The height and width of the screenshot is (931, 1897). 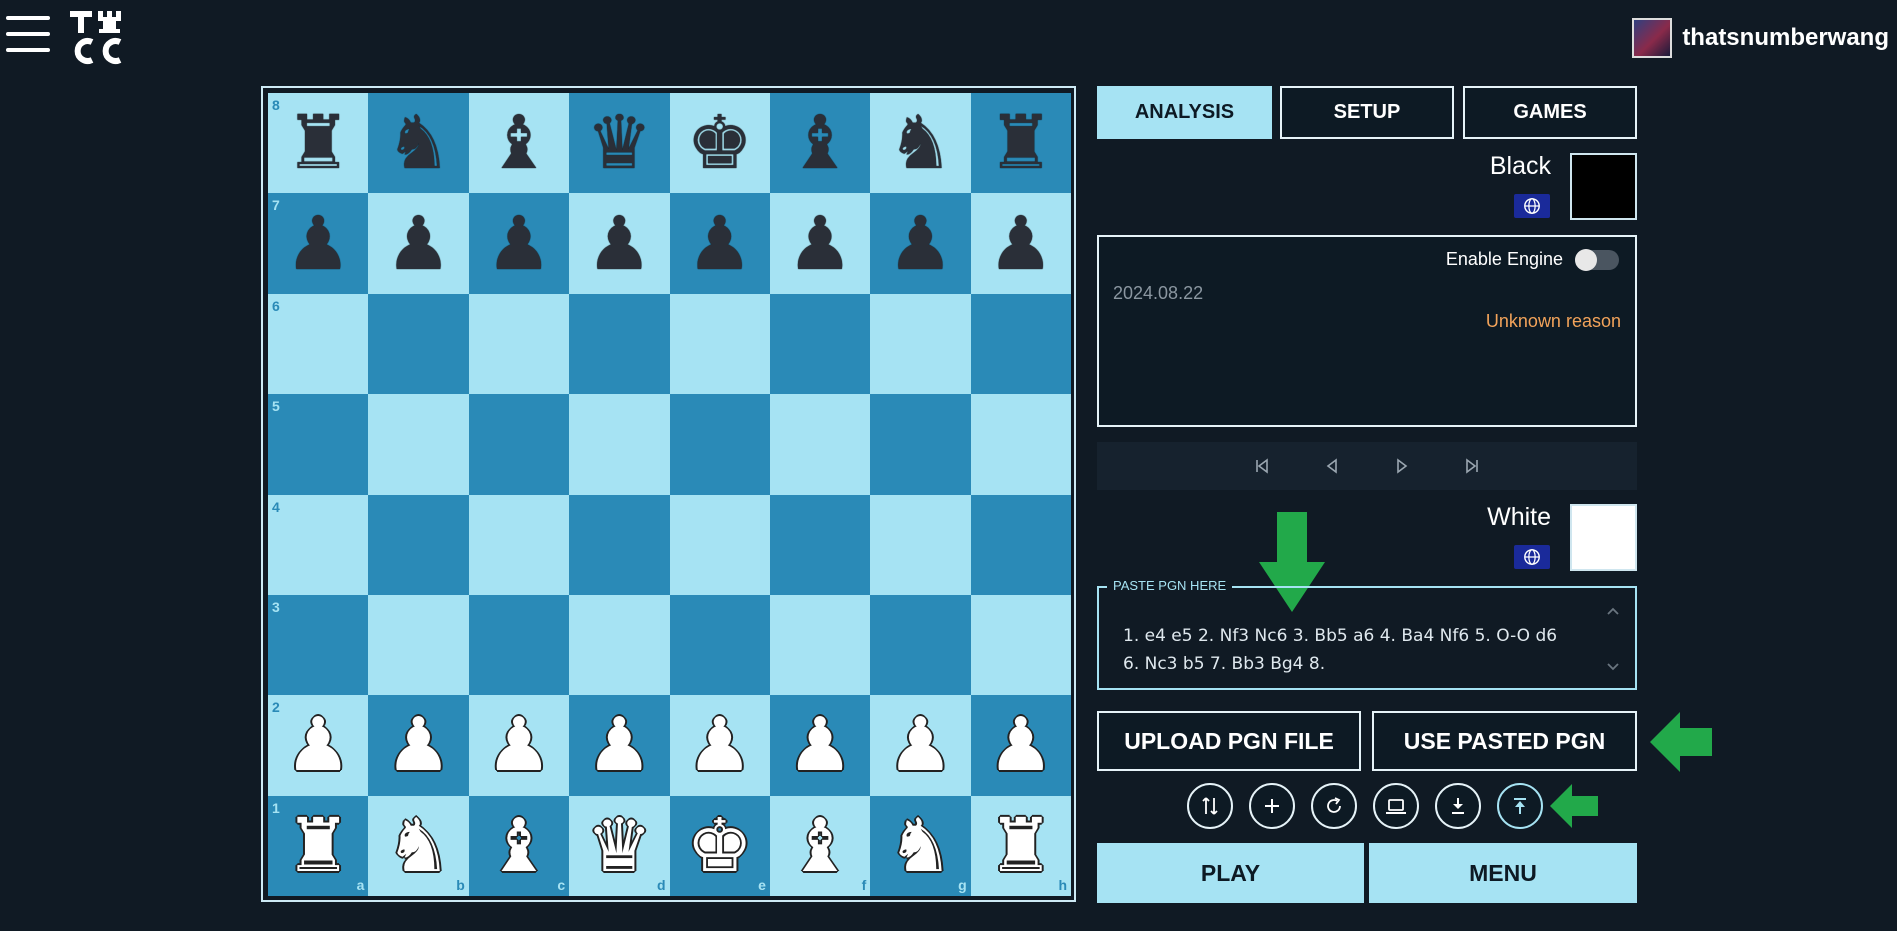 I want to click on square-f3, so click(x=820, y=645).